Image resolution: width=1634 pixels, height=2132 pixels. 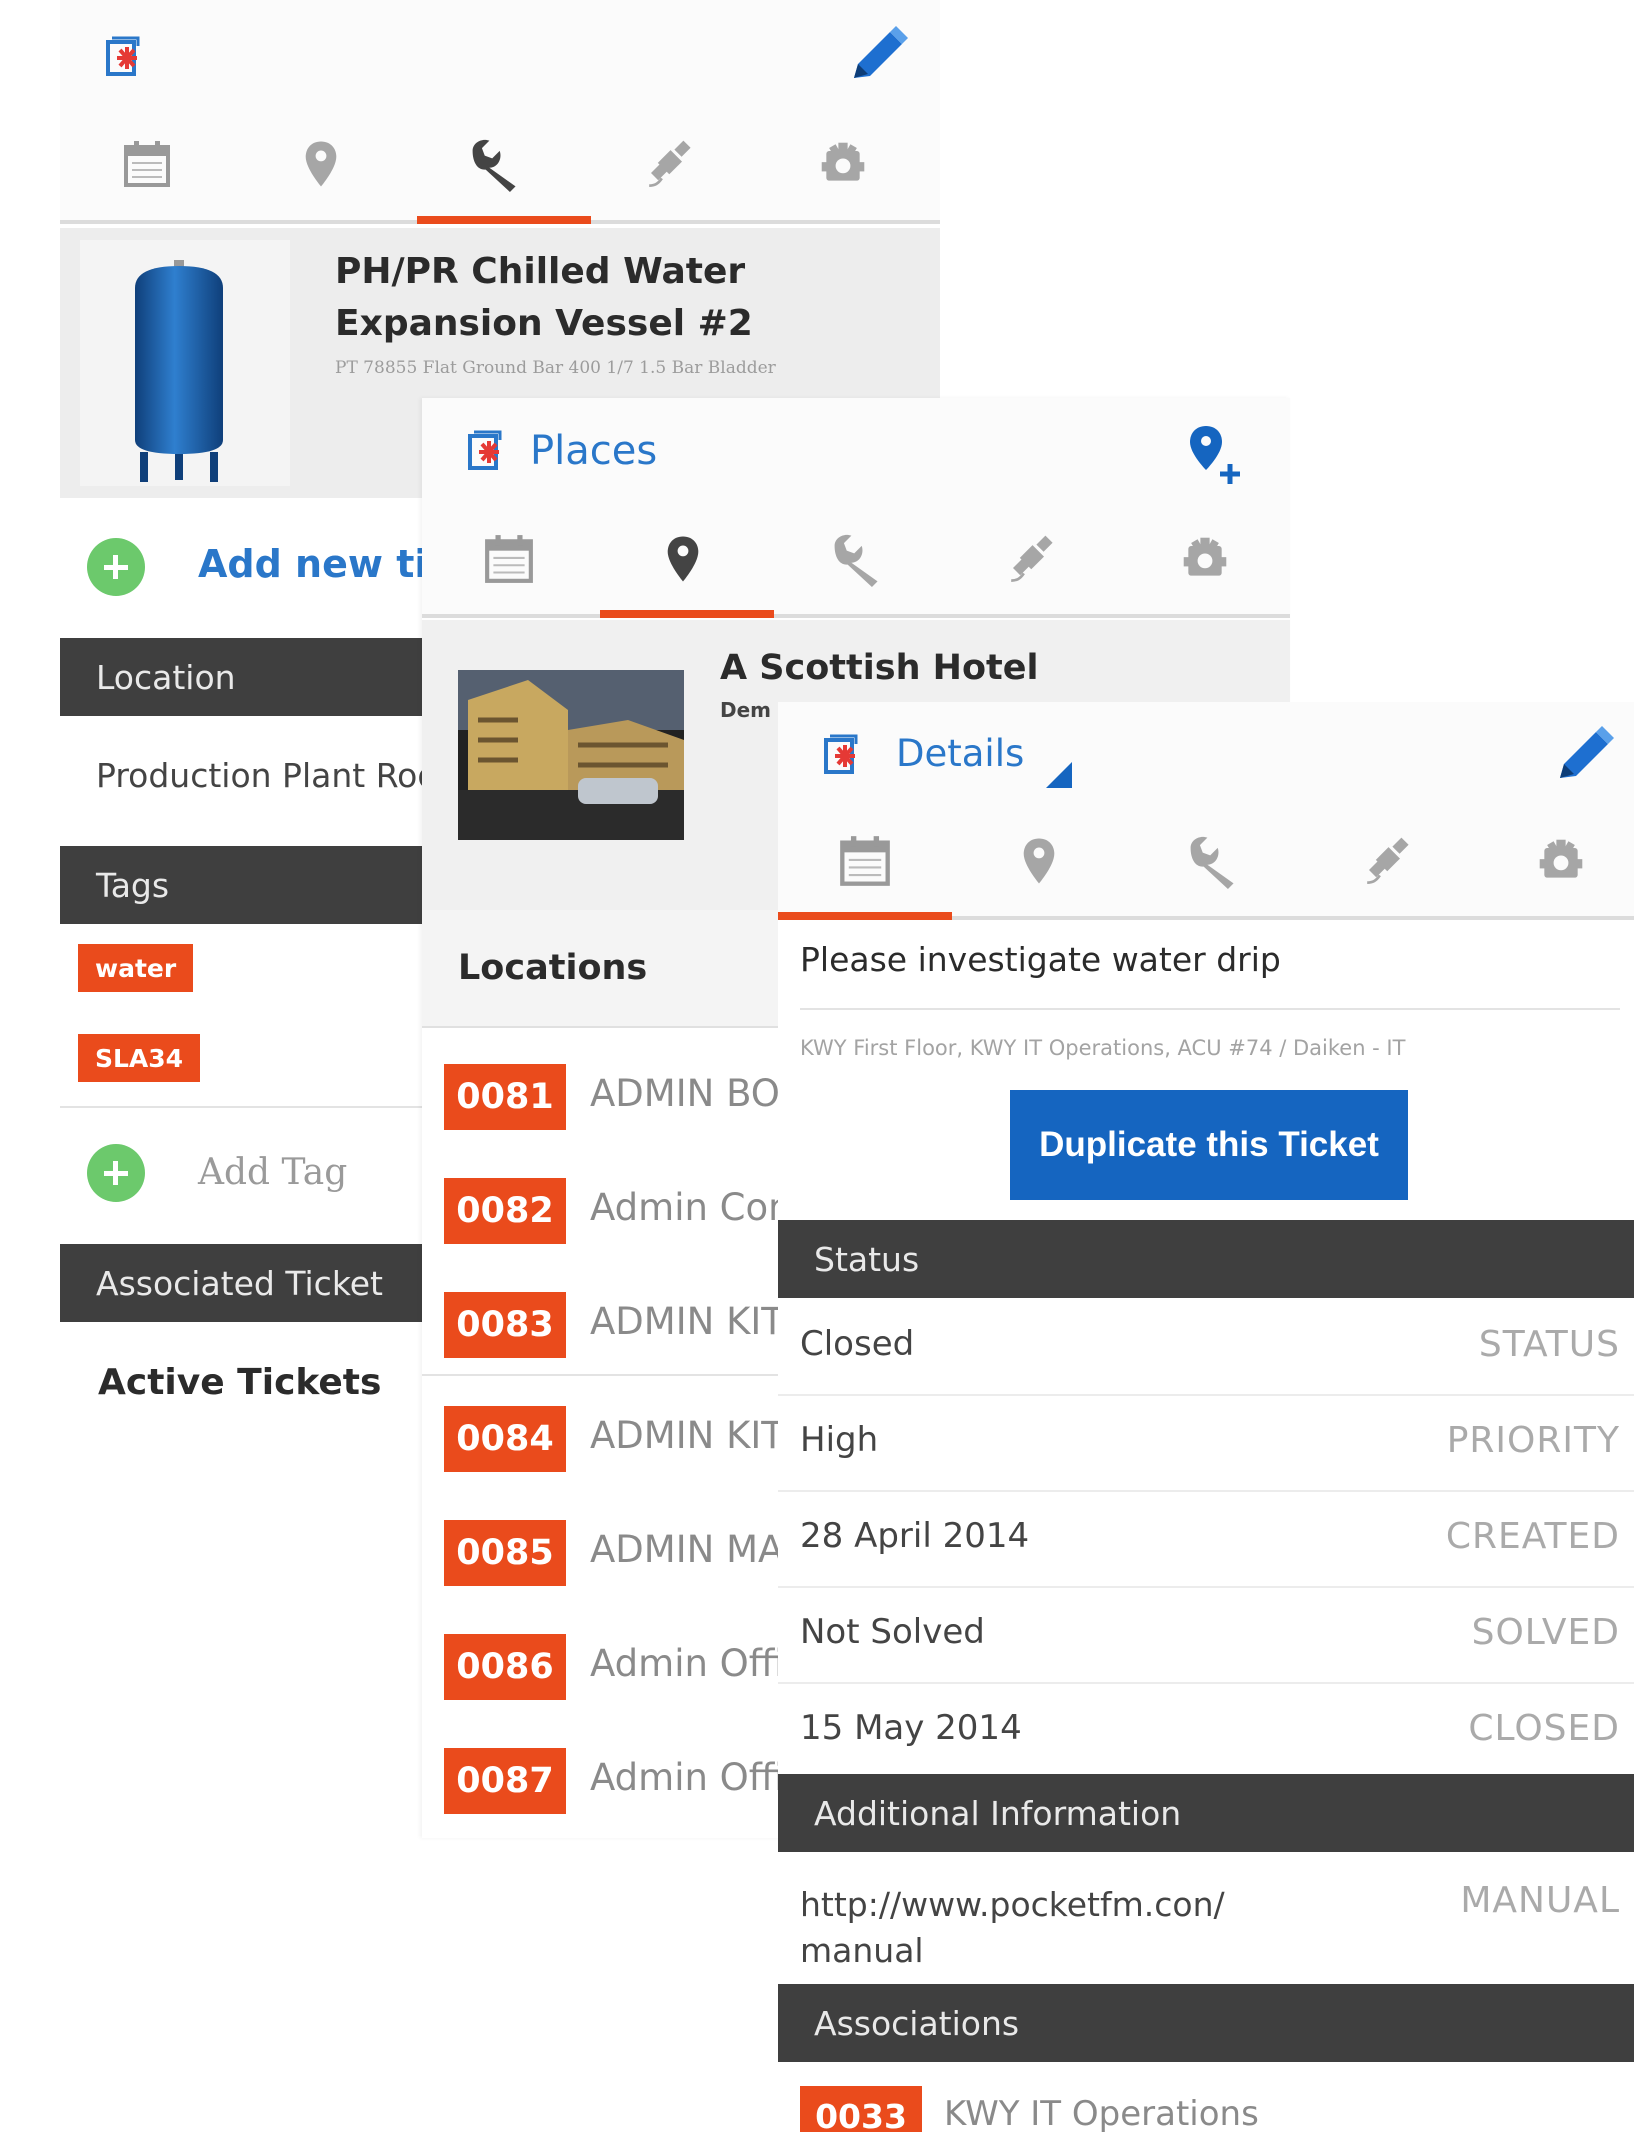 I want to click on status-value: Closed, so click(x=857, y=1344).